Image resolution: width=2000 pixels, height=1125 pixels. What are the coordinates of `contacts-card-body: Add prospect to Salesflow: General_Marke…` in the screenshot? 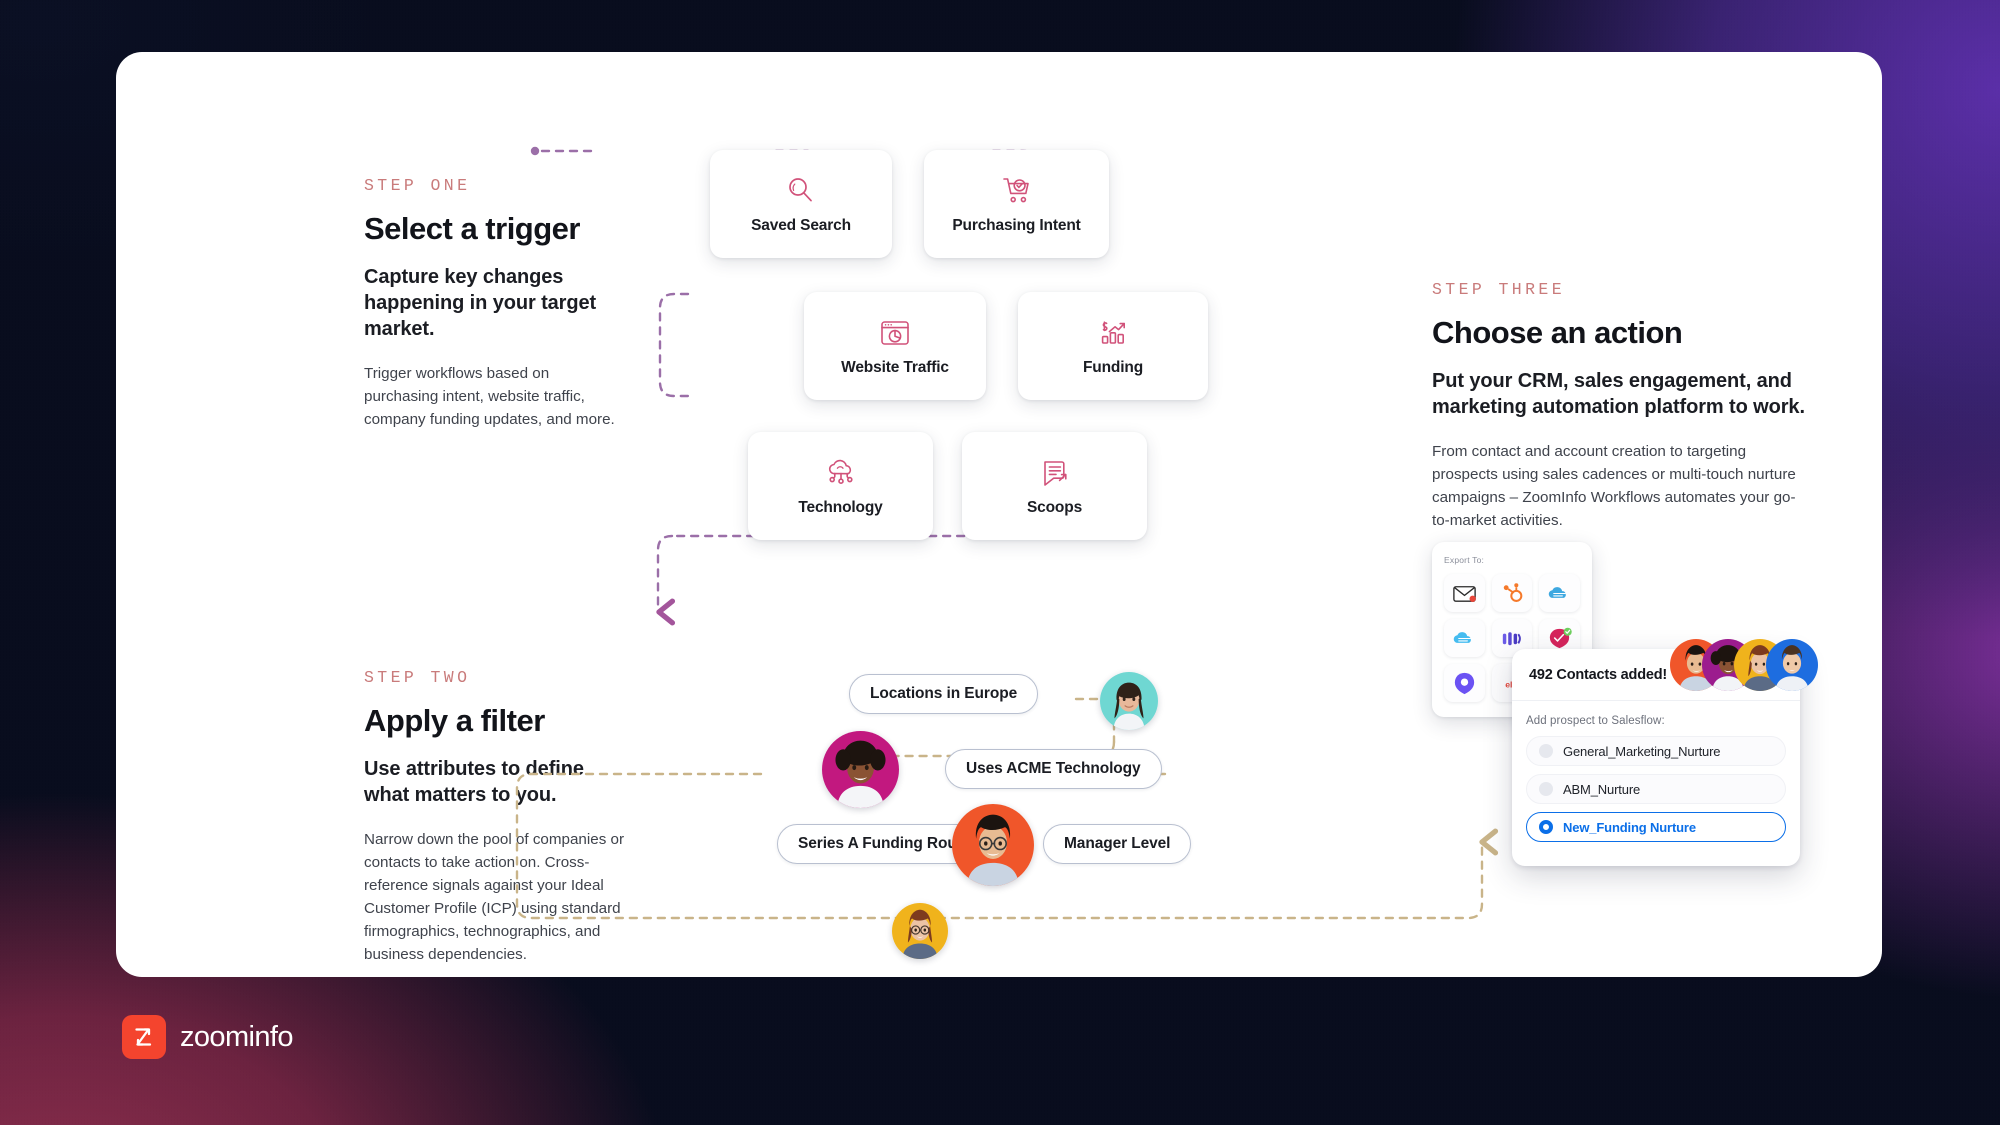 It's located at (1656, 781).